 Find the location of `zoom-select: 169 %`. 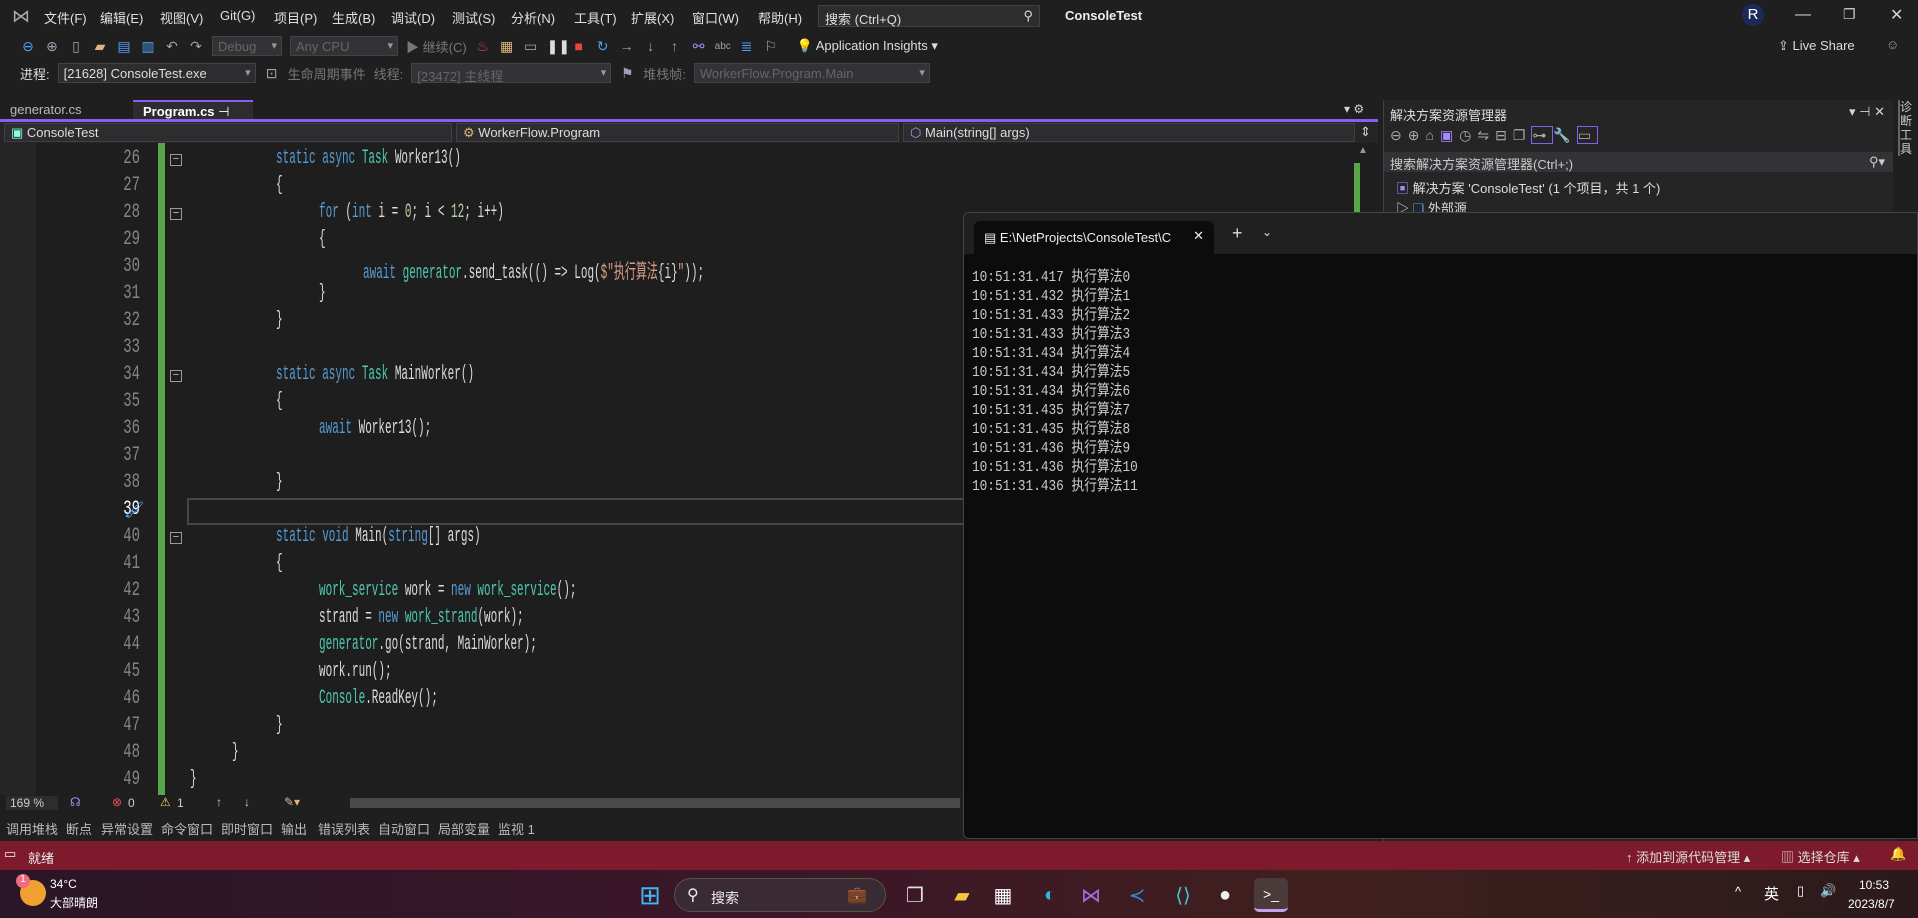

zoom-select: 169 % is located at coordinates (32, 803).